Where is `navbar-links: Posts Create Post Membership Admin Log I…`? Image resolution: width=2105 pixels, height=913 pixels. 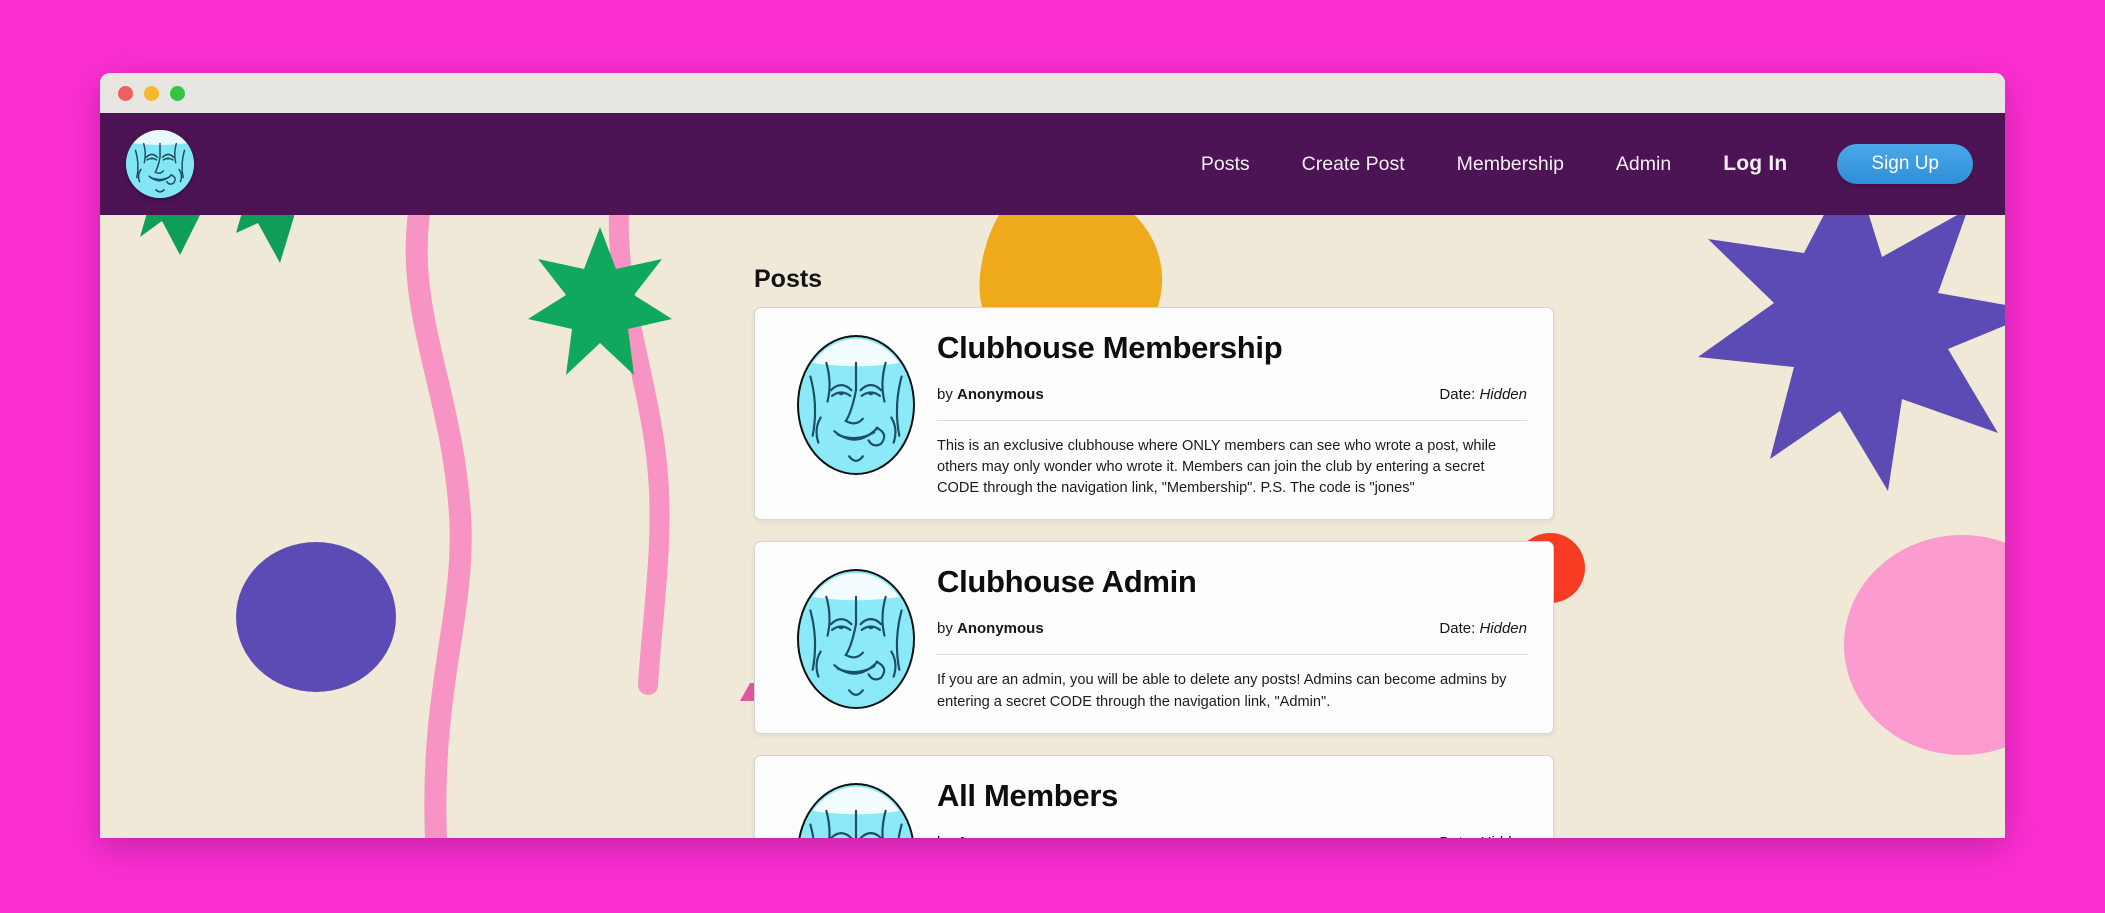
navbar-links: Posts Create Post Membership Admin Log I… is located at coordinates (1574, 164).